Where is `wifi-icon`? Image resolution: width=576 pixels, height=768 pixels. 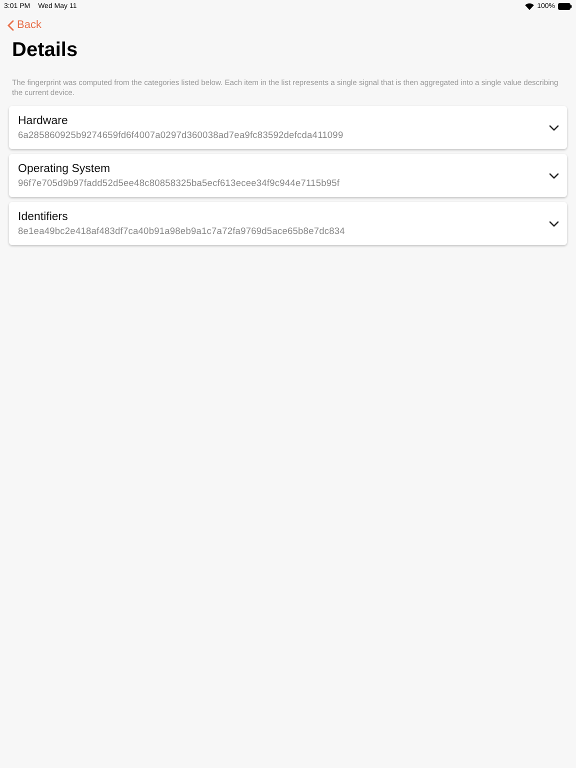 wifi-icon is located at coordinates (529, 6).